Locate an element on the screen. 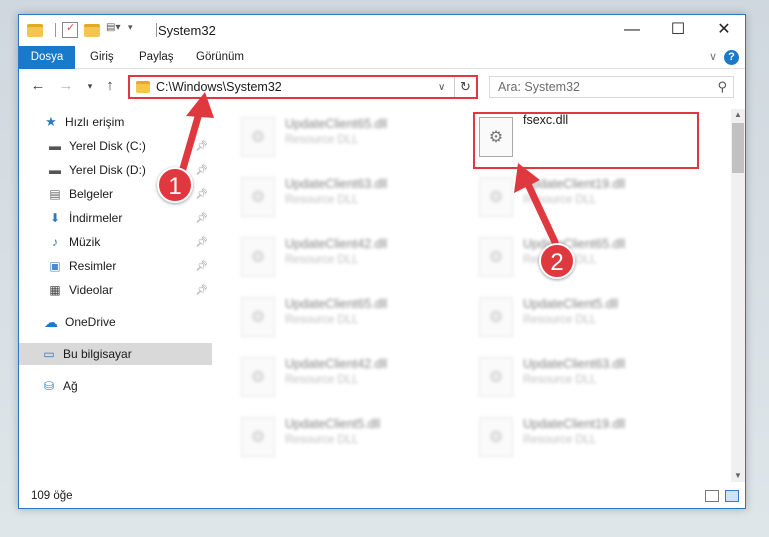  annotation-arrows is located at coordinates (368, 169).